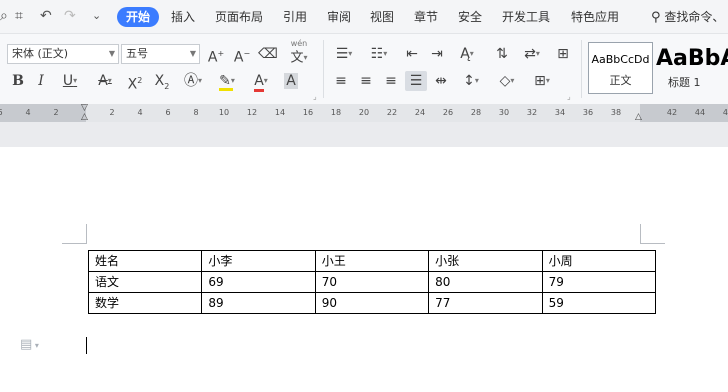 This screenshot has height=392, width=728. I want to click on preview-icon: ⌗, so click(19, 16).